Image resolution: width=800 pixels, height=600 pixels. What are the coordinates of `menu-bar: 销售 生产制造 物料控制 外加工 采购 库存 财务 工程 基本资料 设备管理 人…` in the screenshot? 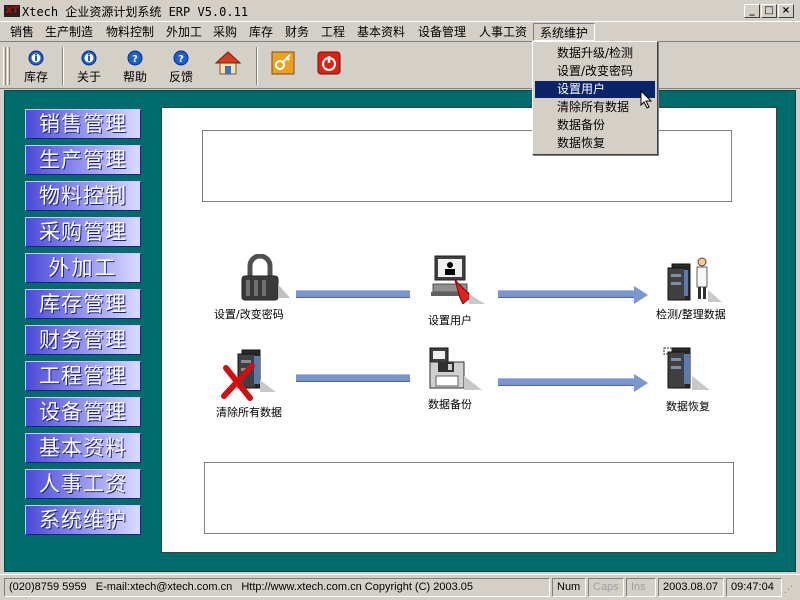 It's located at (400, 32).